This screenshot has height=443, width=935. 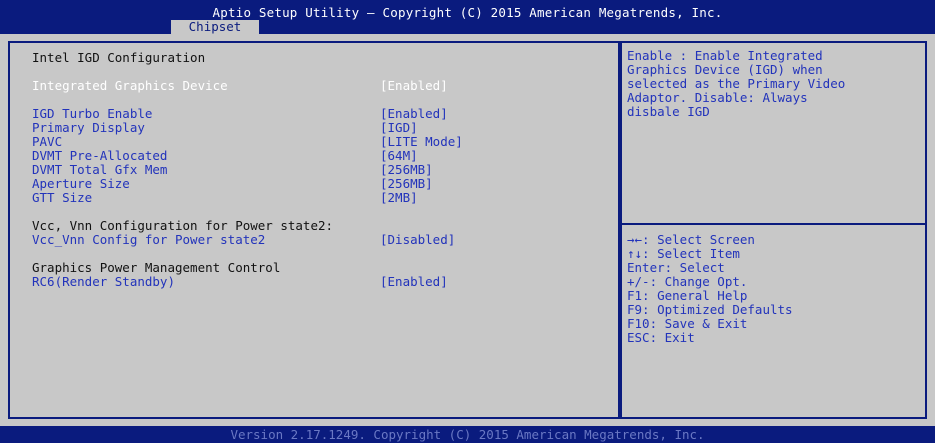 What do you see at coordinates (88, 127) in the screenshot?
I see `setting-label: Primary Display` at bounding box center [88, 127].